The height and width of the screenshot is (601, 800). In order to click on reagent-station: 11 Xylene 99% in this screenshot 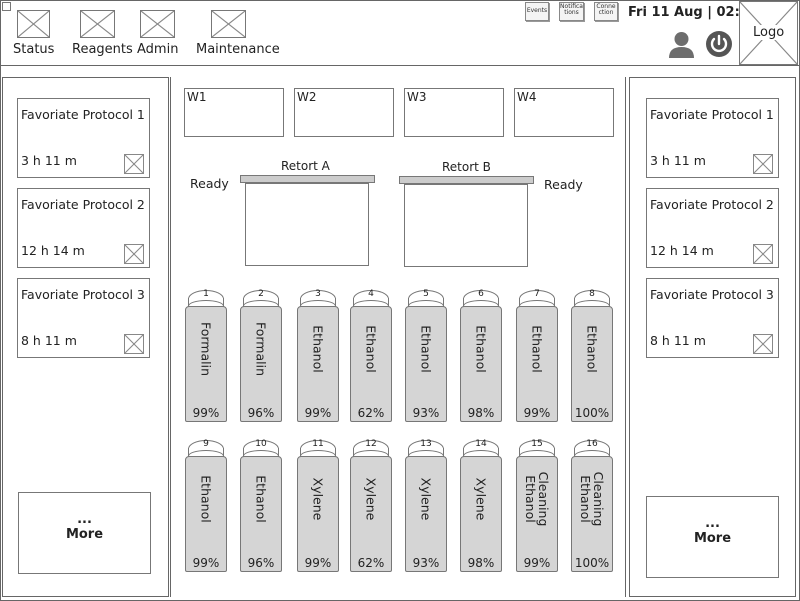, I will do `click(318, 506)`.